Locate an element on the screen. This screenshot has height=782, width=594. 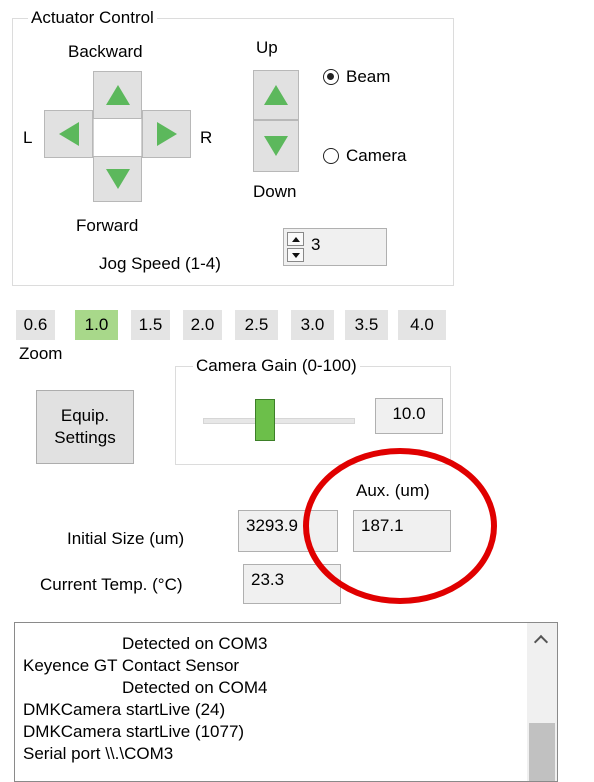
jog-speed-label: Jog Speed (1-4) is located at coordinates (160, 263).